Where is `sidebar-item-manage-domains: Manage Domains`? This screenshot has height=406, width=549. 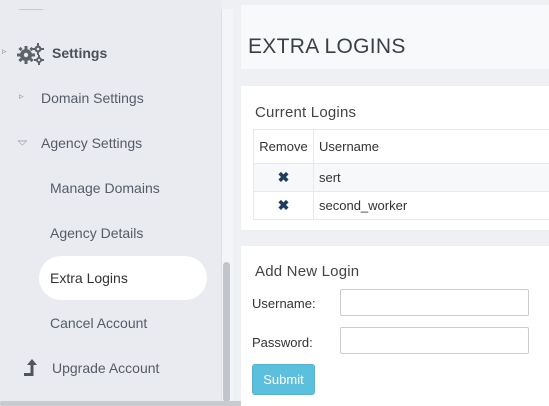
sidebar-item-manage-domains: Manage Domains is located at coordinates (110, 188).